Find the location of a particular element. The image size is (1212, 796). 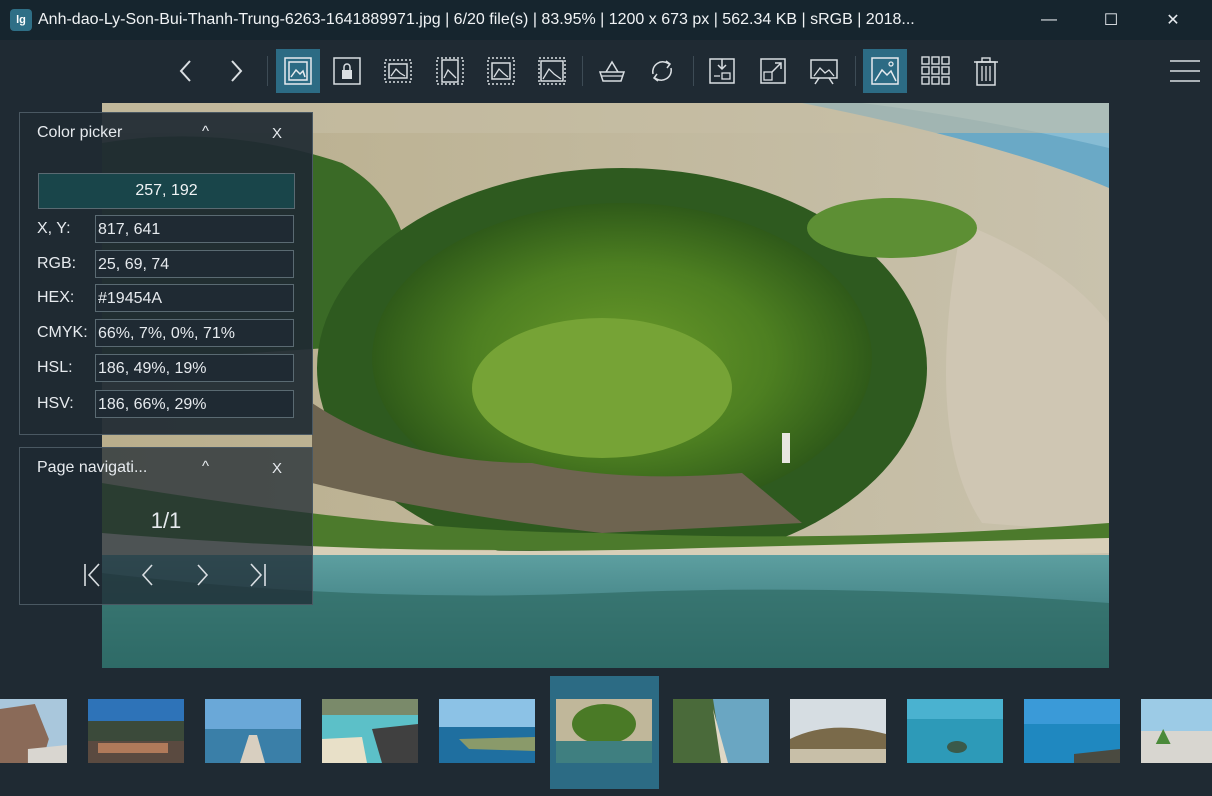

scale-to-fill-icon is located at coordinates (552, 71).